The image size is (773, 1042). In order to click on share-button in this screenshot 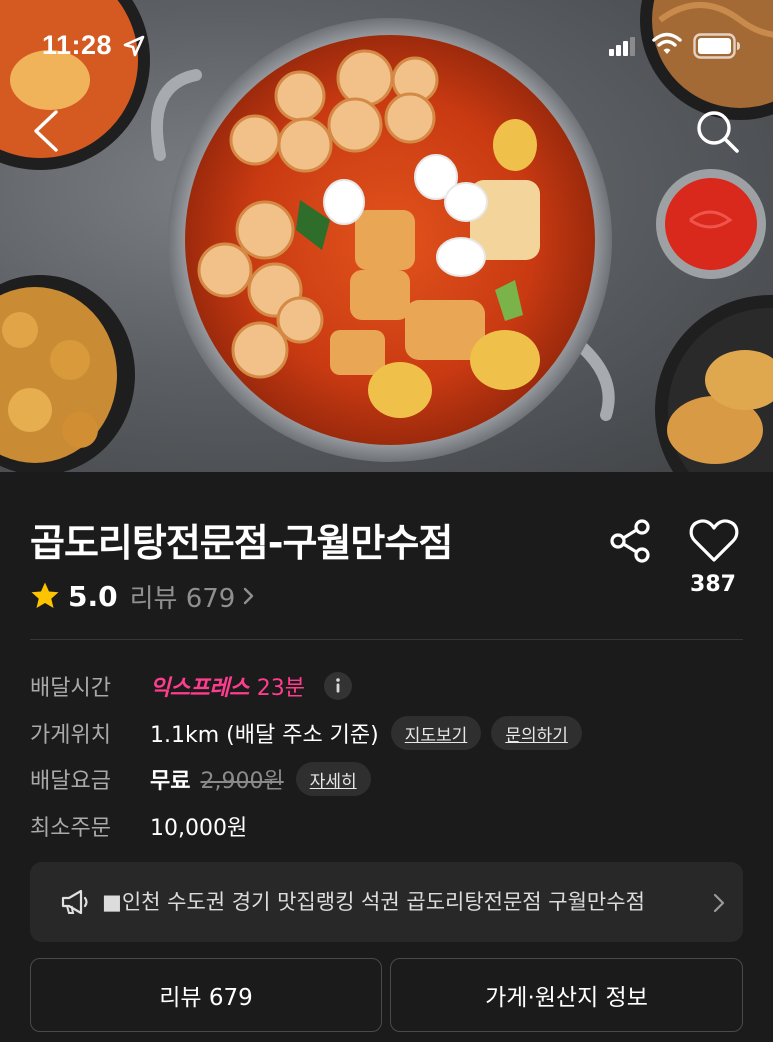, I will do `click(631, 541)`.